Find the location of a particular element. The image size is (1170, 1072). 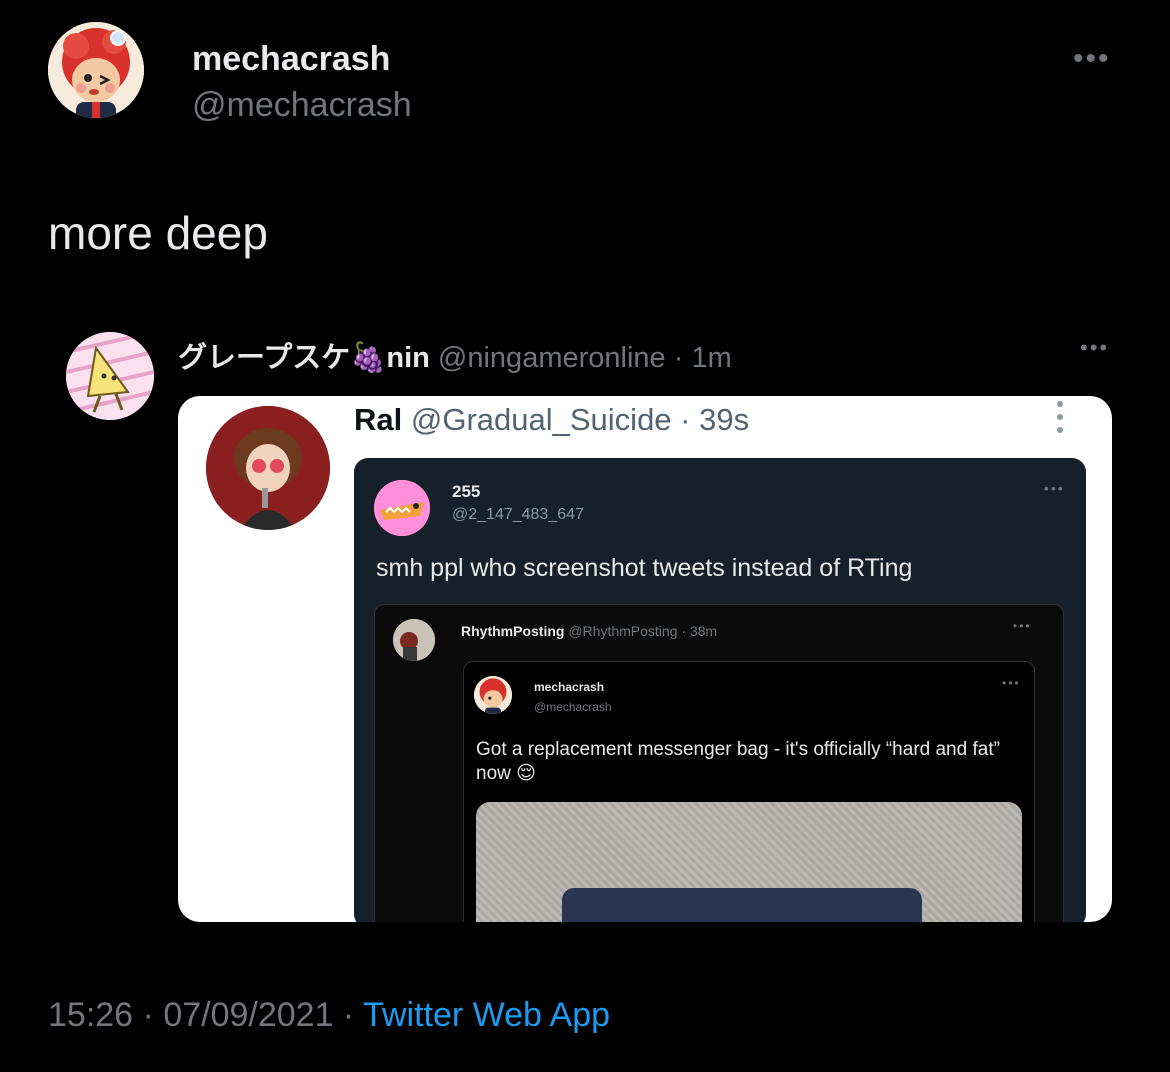

quoted-author-name: グレープスケ🍇nin is located at coordinates (304, 358).